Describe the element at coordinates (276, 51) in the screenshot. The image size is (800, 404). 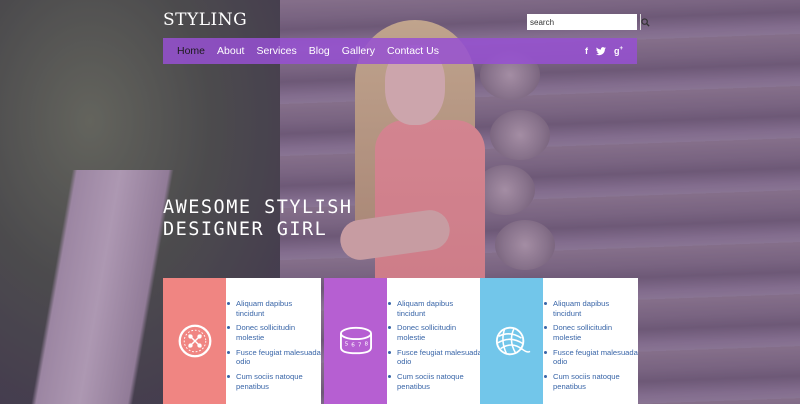
I see `nav-item-services: Services` at that location.